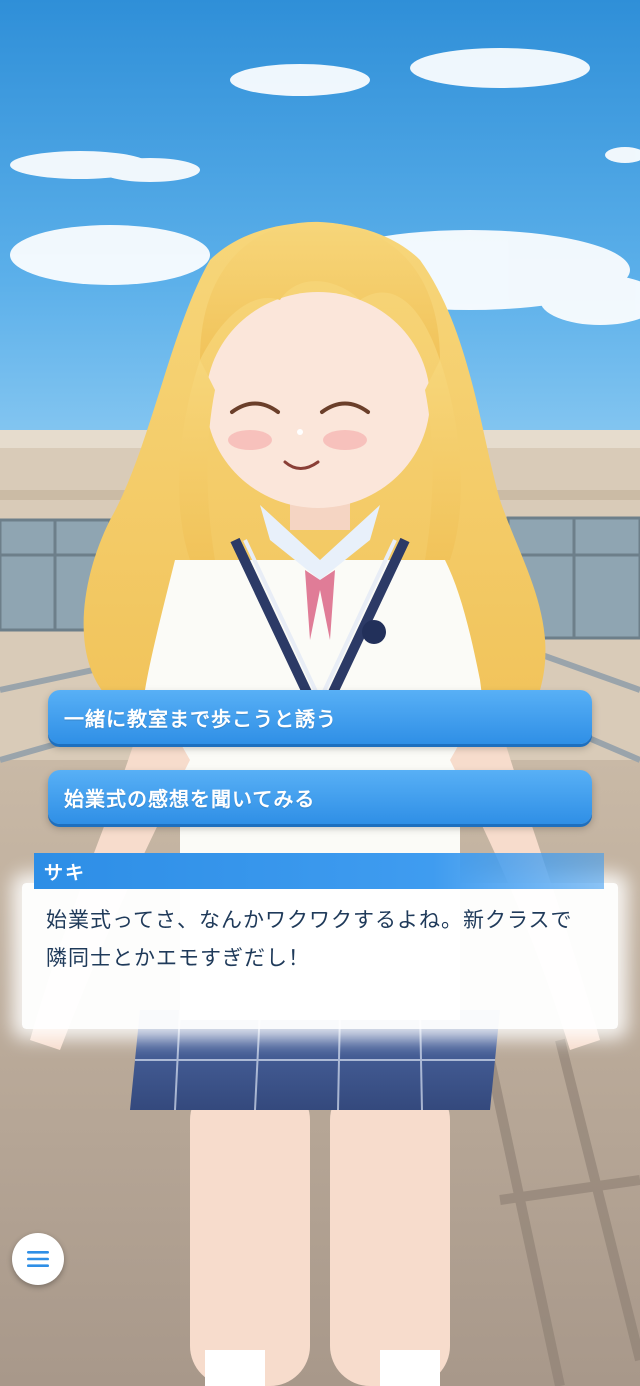 This screenshot has width=640, height=1386. What do you see at coordinates (65, 872) in the screenshot?
I see `speaker-name: サキ` at bounding box center [65, 872].